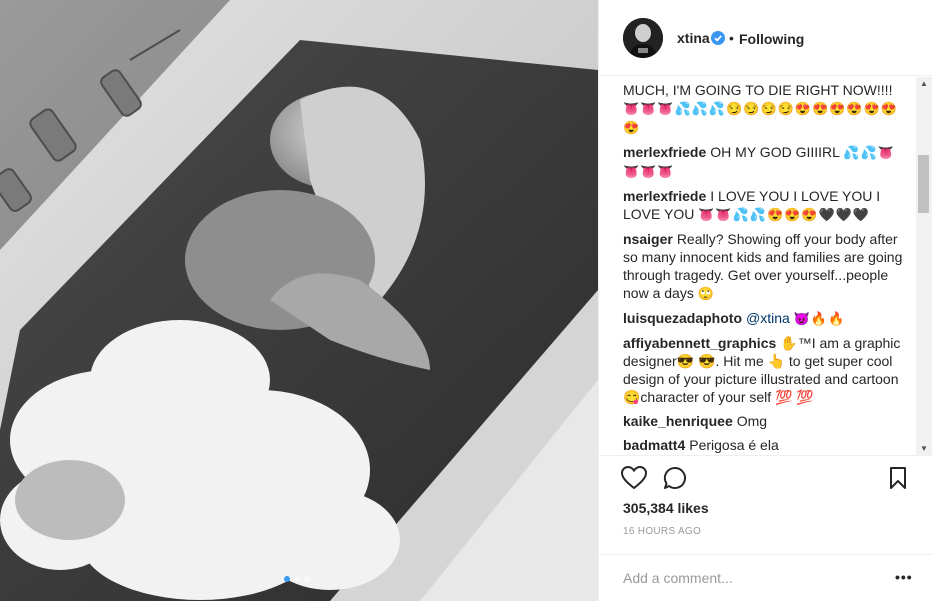 The width and height of the screenshot is (933, 601). I want to click on carousel-indicator, so click(297, 579).